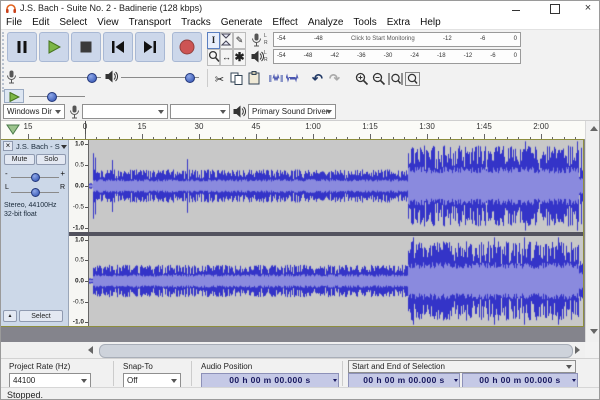  Describe the element at coordinates (14, 96) in the screenshot. I see `play-at-speed-button` at that location.